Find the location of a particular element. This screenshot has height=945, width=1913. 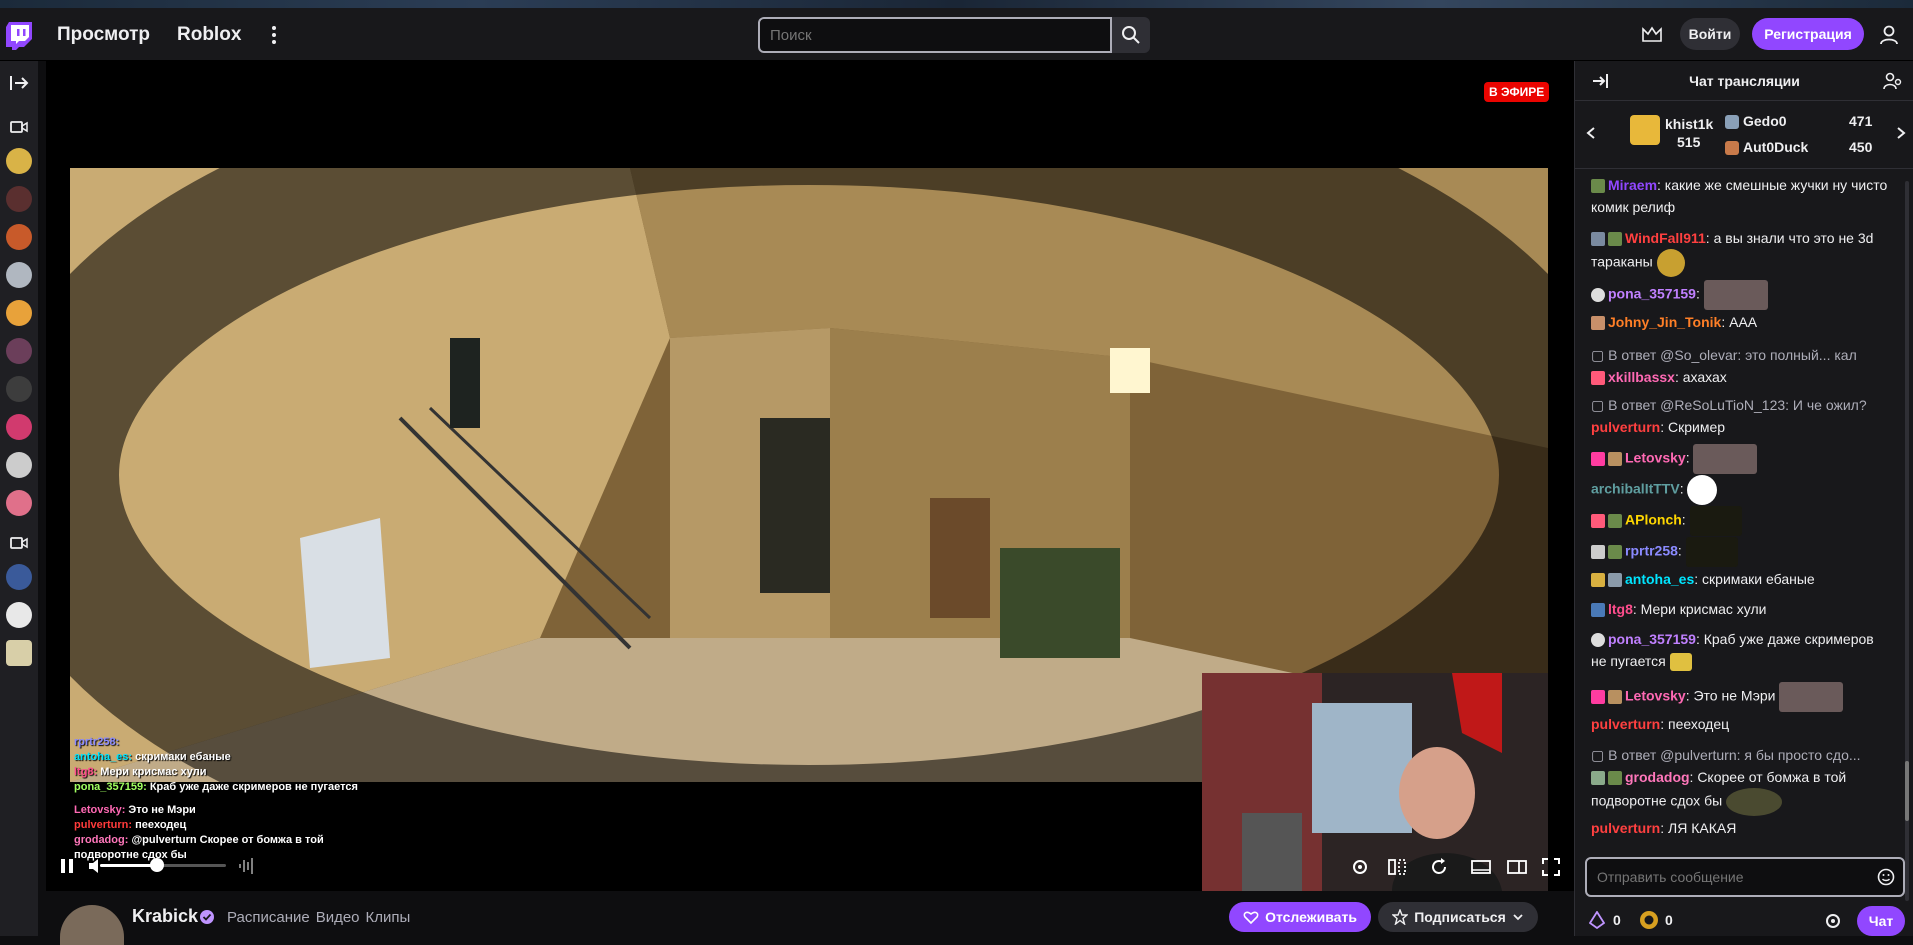

reply-context: ▢ В ответ @ReSoLuTioN_123: И че ожил? is located at coordinates (1741, 405).